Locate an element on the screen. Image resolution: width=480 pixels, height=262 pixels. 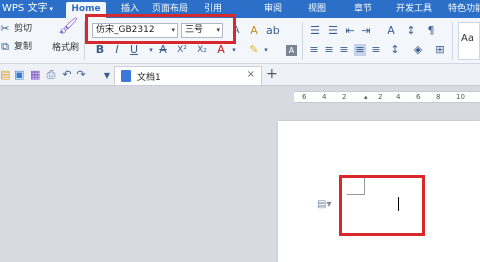
chevron-down-icon: ▼ is located at coordinates (107, 76).